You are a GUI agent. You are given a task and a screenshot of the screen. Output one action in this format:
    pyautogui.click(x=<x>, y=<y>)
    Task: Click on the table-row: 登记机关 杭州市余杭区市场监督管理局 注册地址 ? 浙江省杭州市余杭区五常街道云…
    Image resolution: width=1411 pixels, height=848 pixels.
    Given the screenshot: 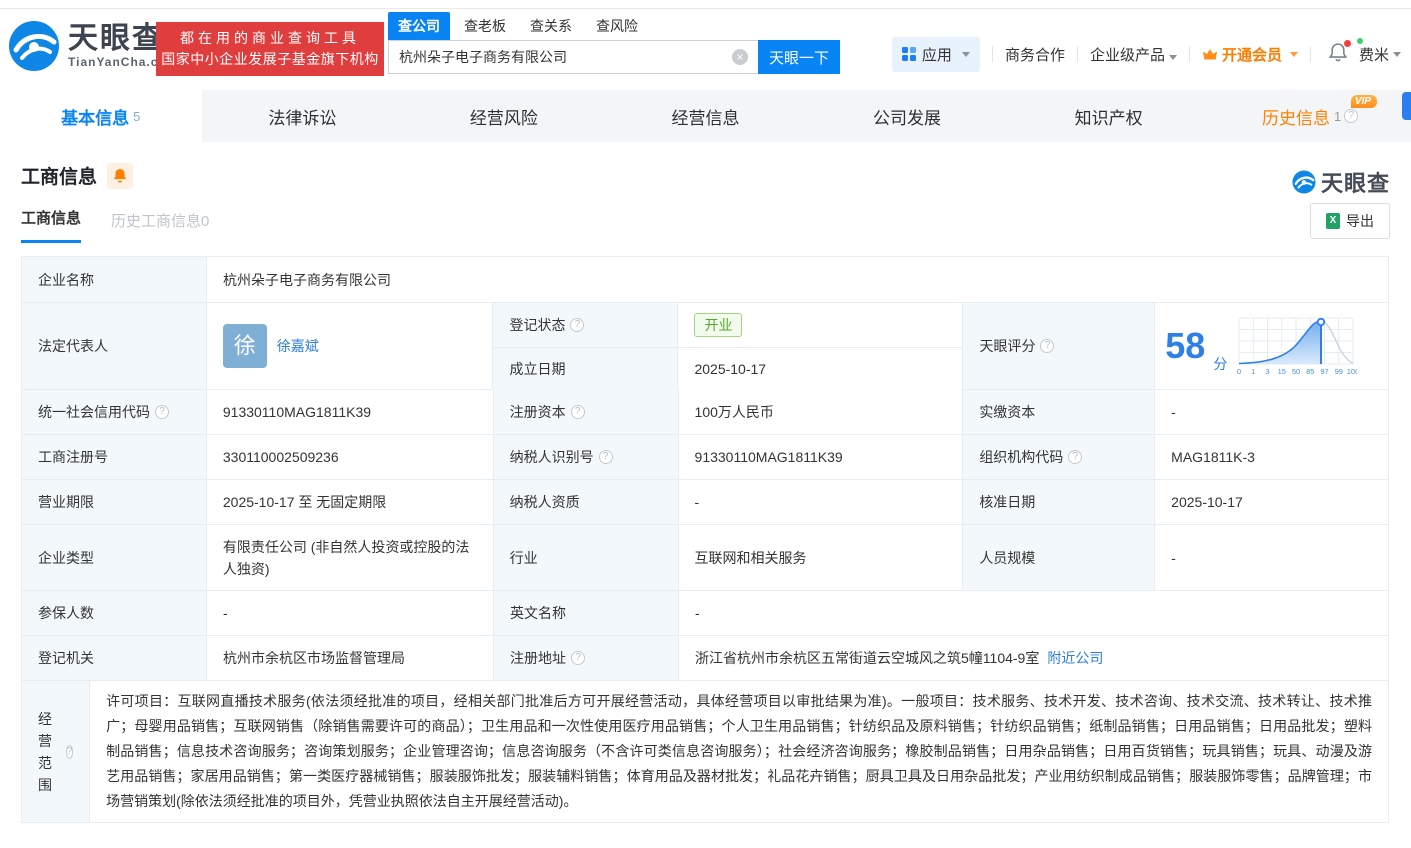 What is the action you would take?
    pyautogui.click(x=705, y=658)
    